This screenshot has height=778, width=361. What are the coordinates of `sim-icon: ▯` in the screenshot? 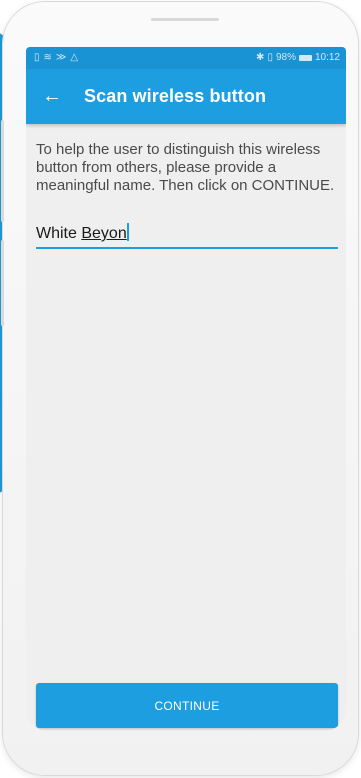 It's located at (37, 57).